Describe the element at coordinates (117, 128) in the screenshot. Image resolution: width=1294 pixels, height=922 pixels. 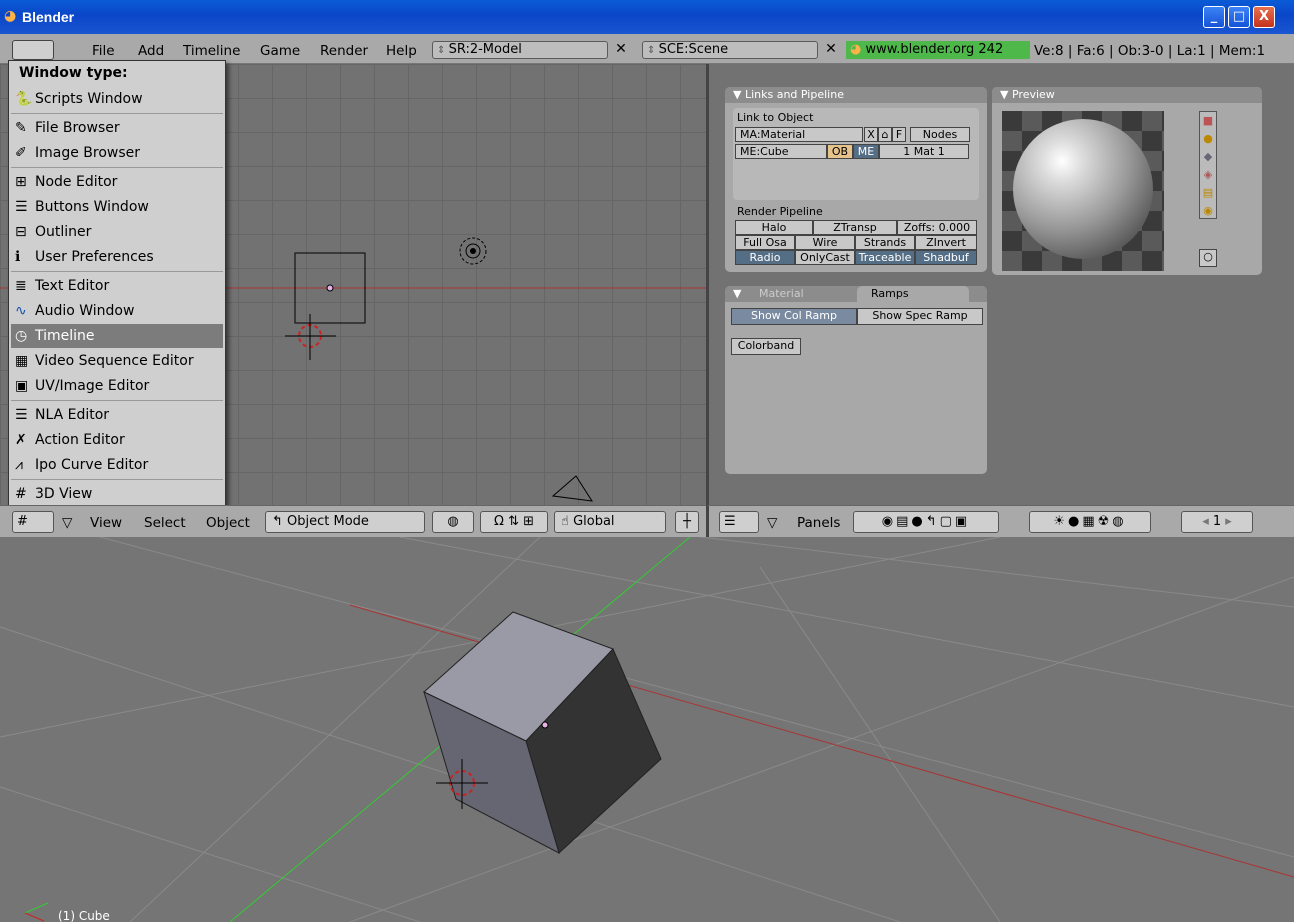
I see `menu-item-file-browser: ✎ File Browser` at that location.